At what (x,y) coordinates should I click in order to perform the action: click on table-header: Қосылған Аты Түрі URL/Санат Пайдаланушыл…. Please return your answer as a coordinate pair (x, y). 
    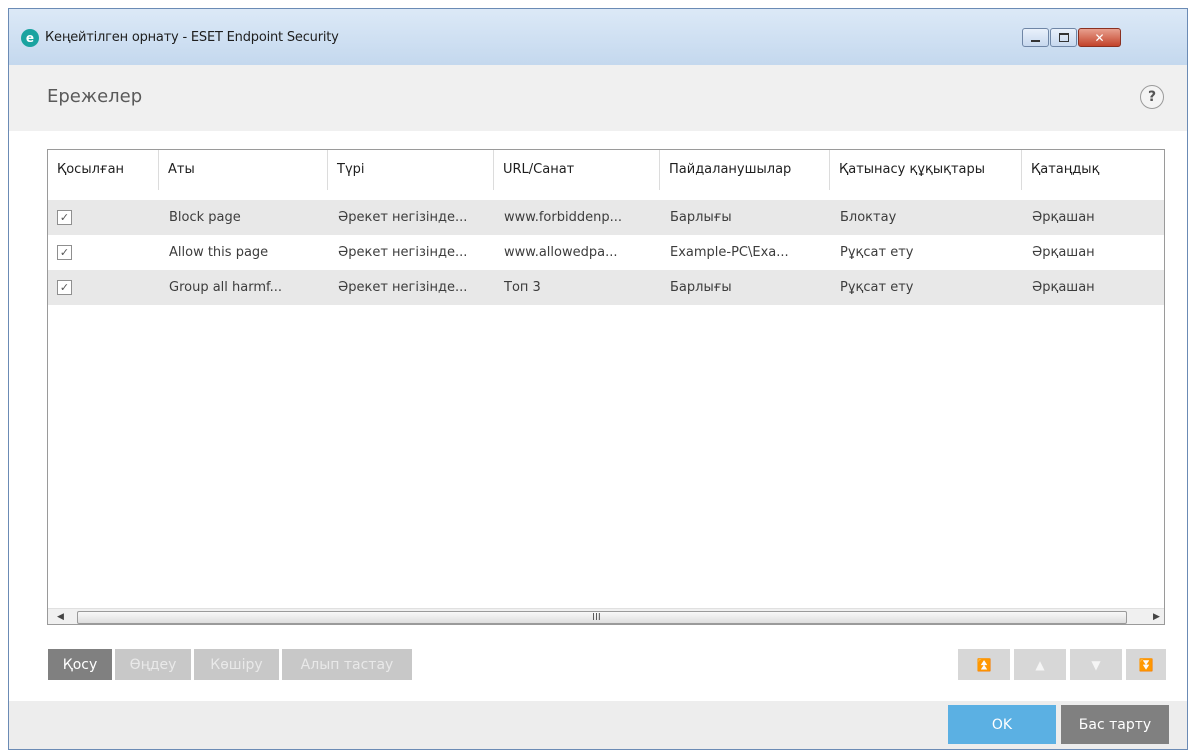
    Looking at the image, I should click on (606, 170).